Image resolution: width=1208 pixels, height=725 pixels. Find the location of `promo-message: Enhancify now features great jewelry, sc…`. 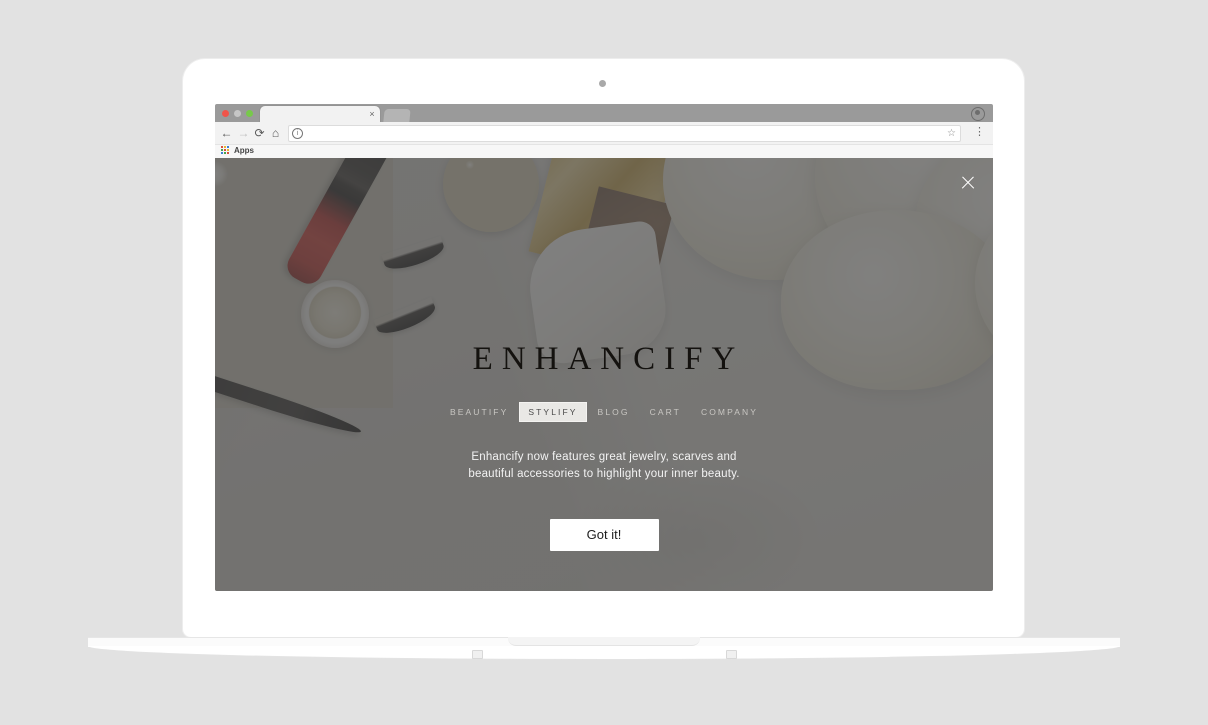

promo-message: Enhancify now features great jewelry, sc… is located at coordinates (604, 465).